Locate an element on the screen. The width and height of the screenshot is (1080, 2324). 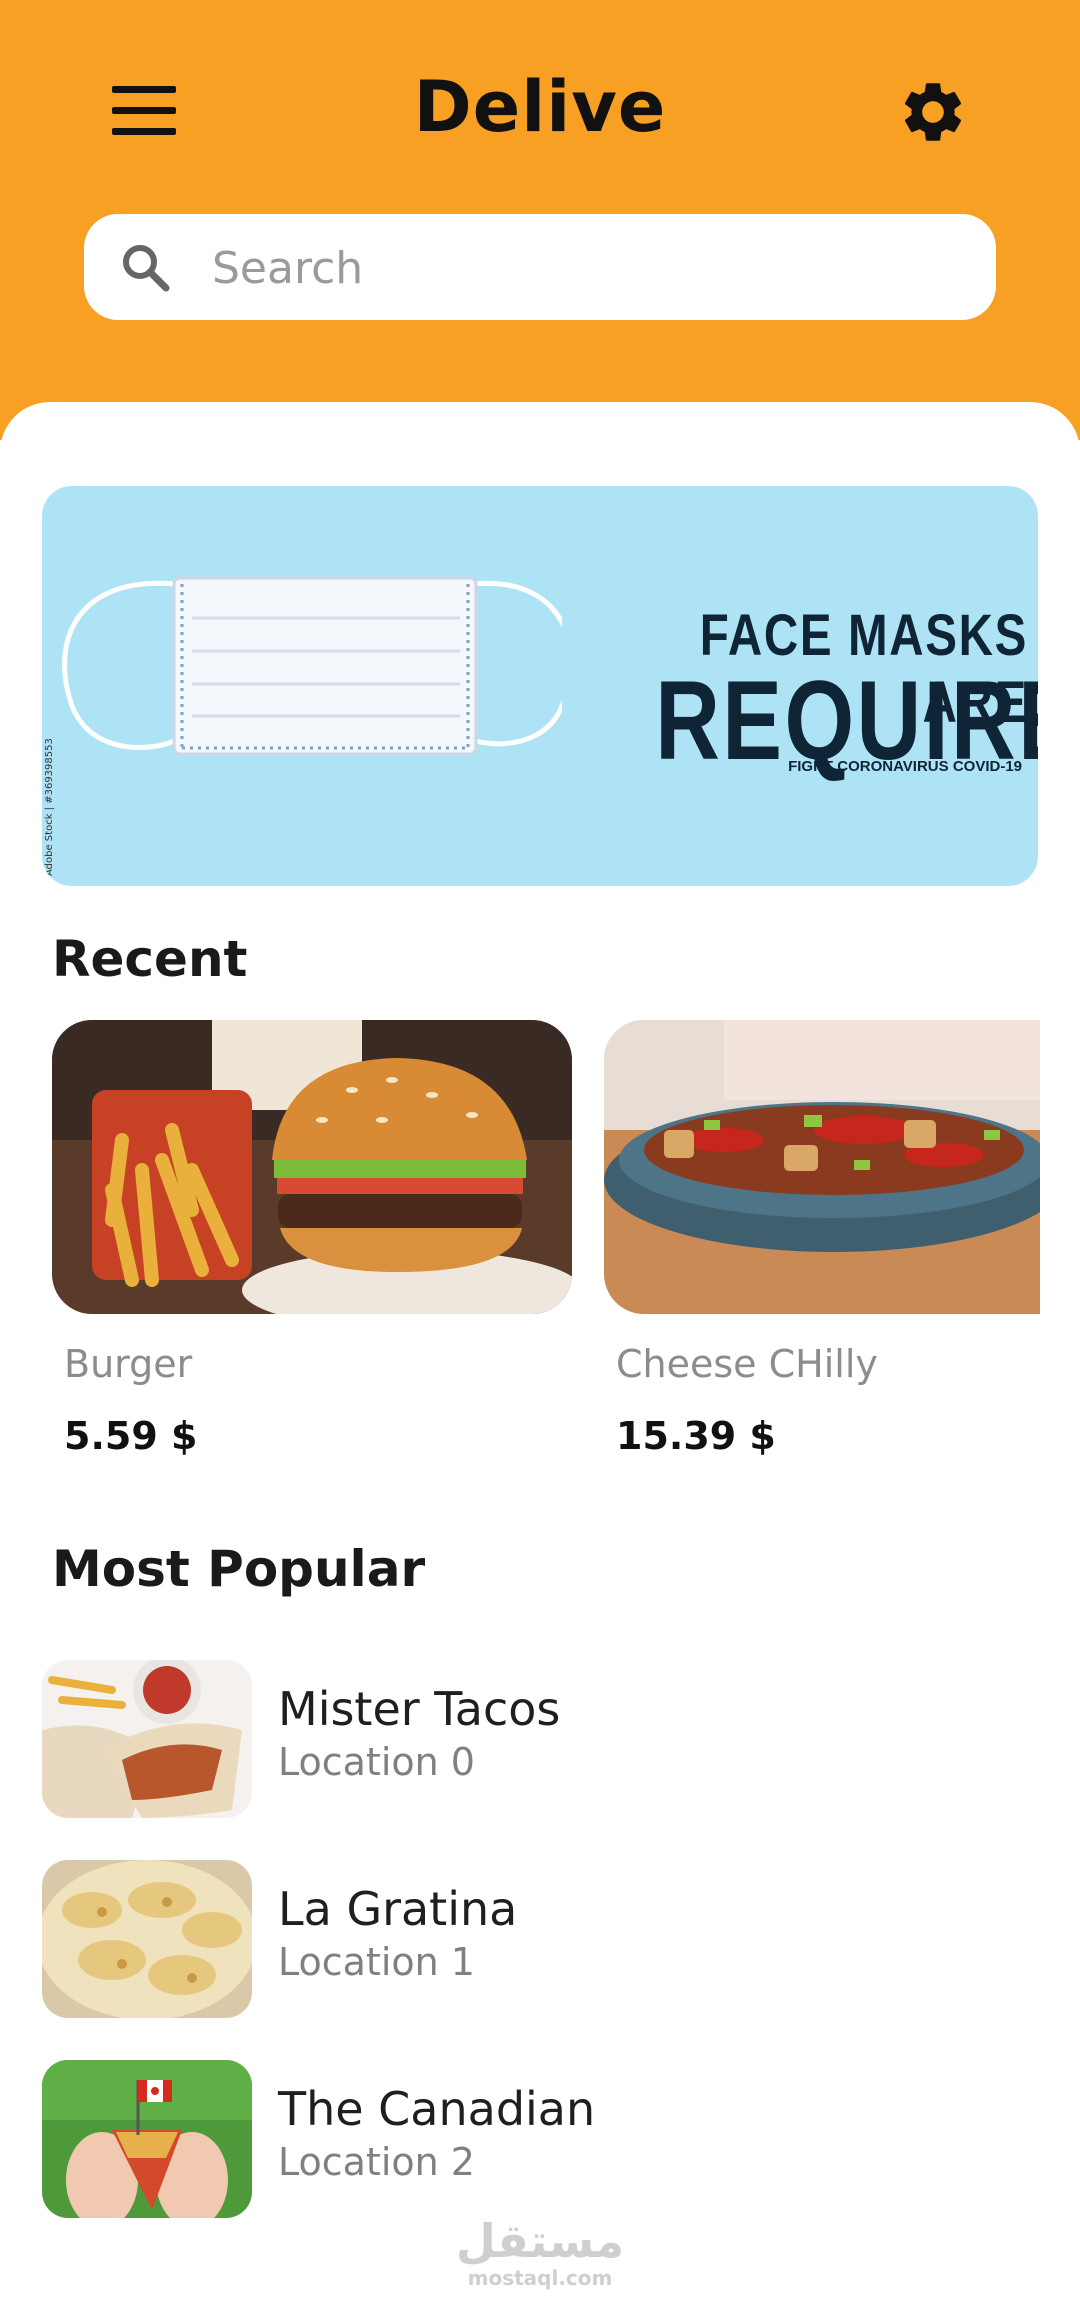
gear-icon is located at coordinates (933, 112).